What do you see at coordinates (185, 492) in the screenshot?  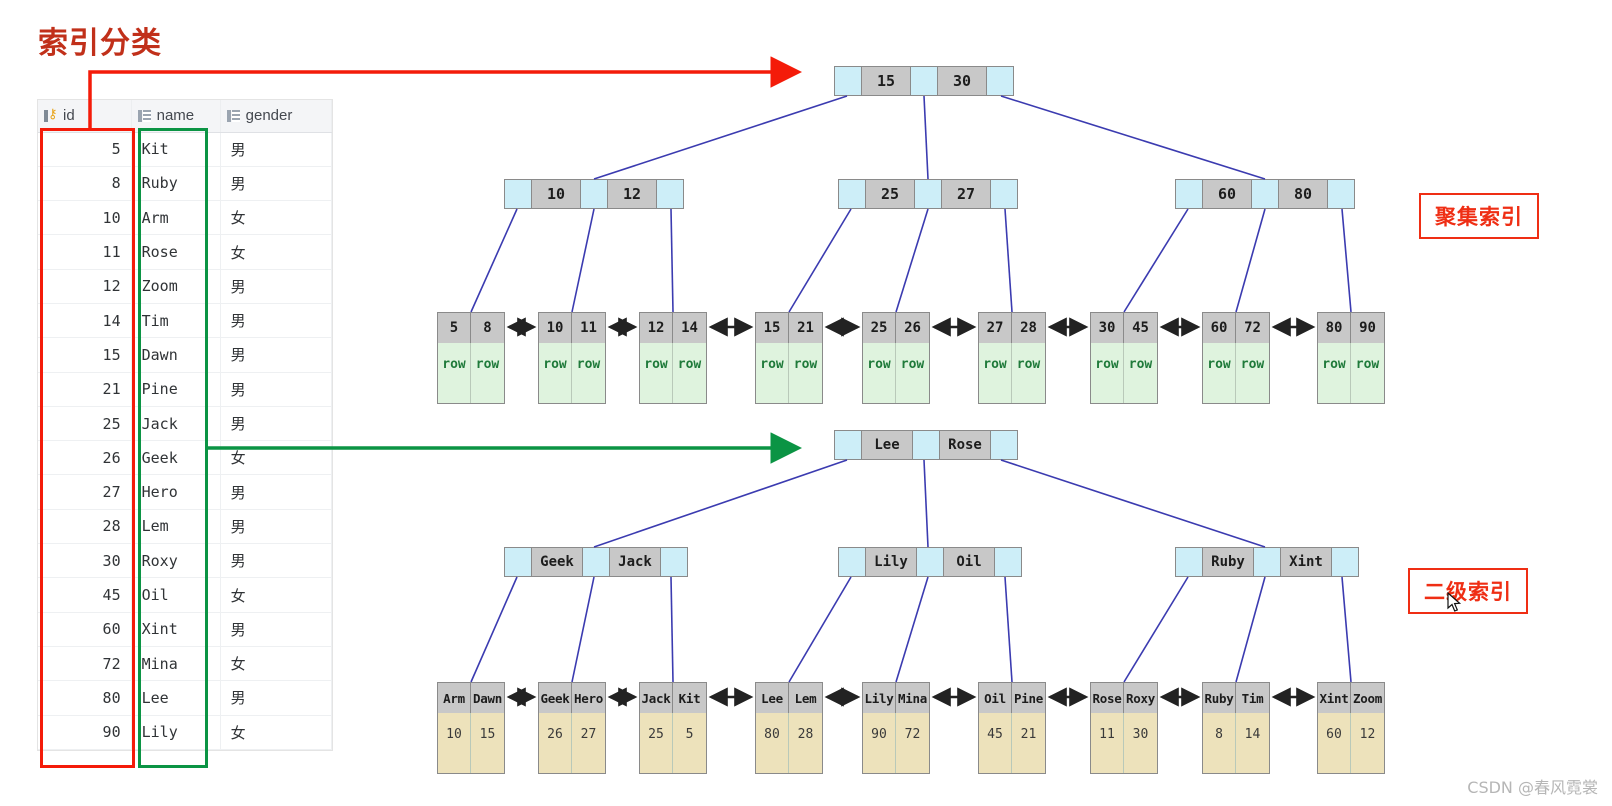 I see `table-row: 27 Hero 男` at bounding box center [185, 492].